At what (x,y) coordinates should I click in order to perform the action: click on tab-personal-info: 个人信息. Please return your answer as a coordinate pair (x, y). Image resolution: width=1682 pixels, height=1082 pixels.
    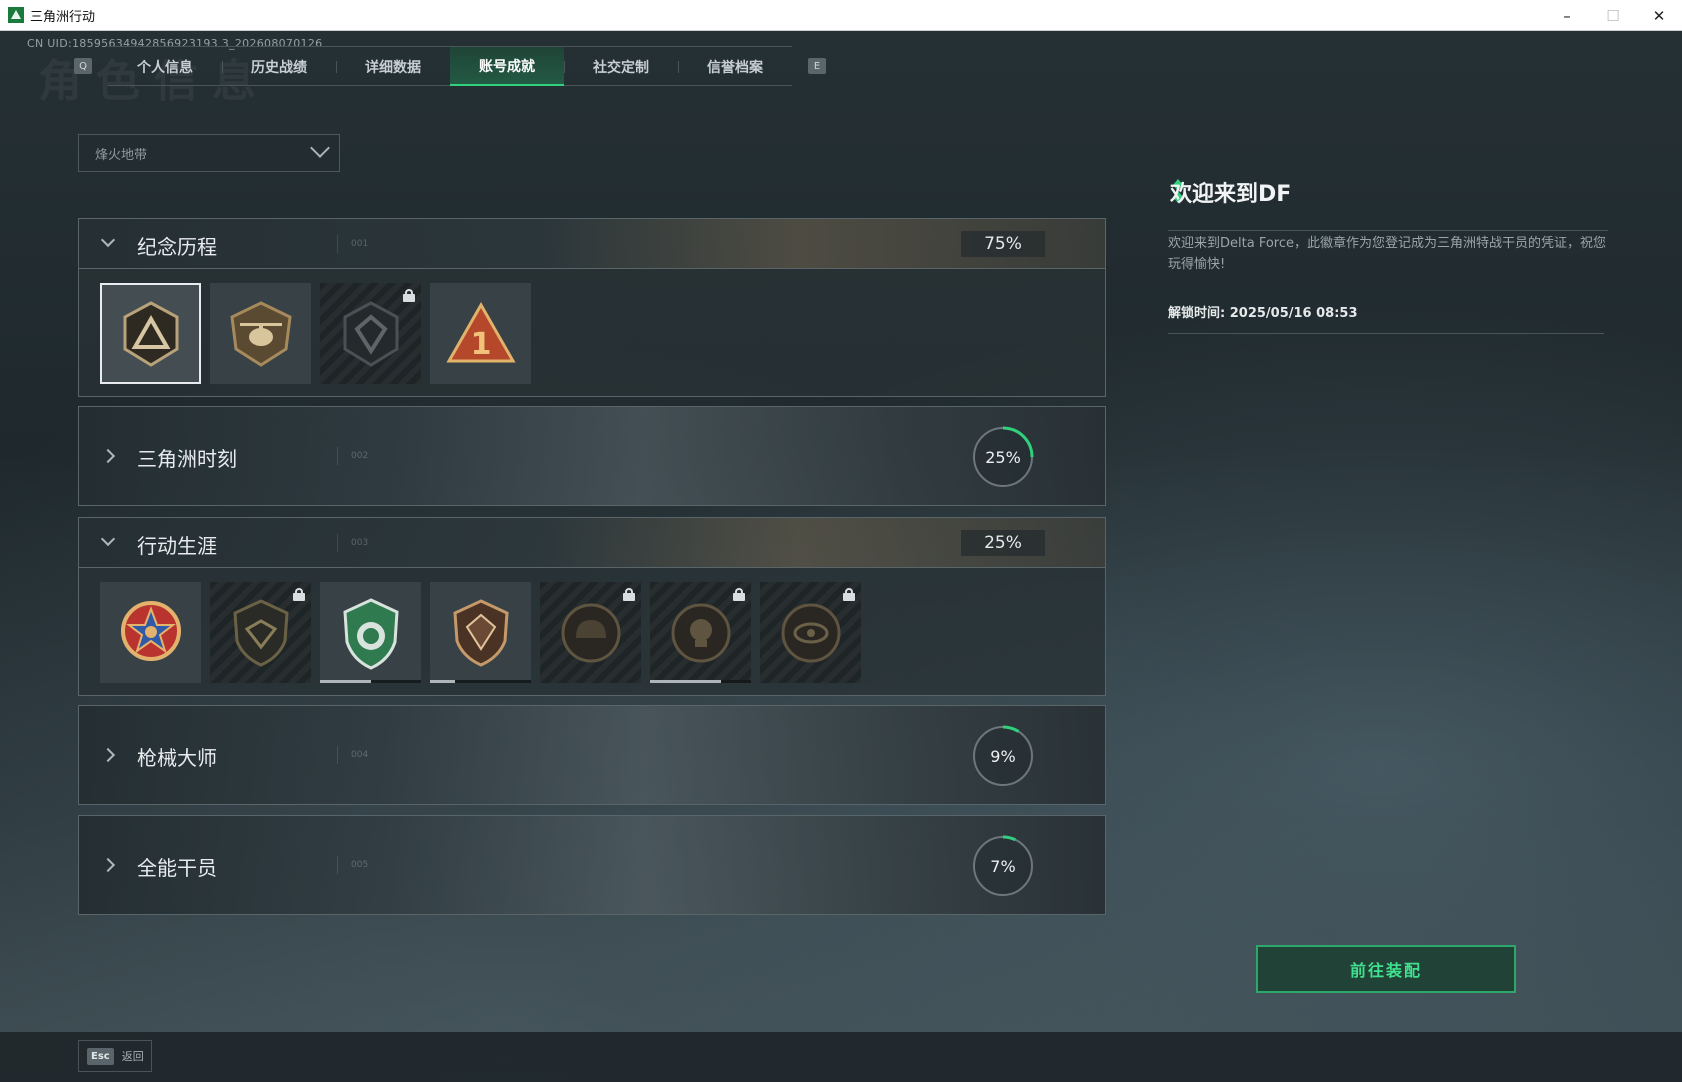
    Looking at the image, I should click on (165, 66).